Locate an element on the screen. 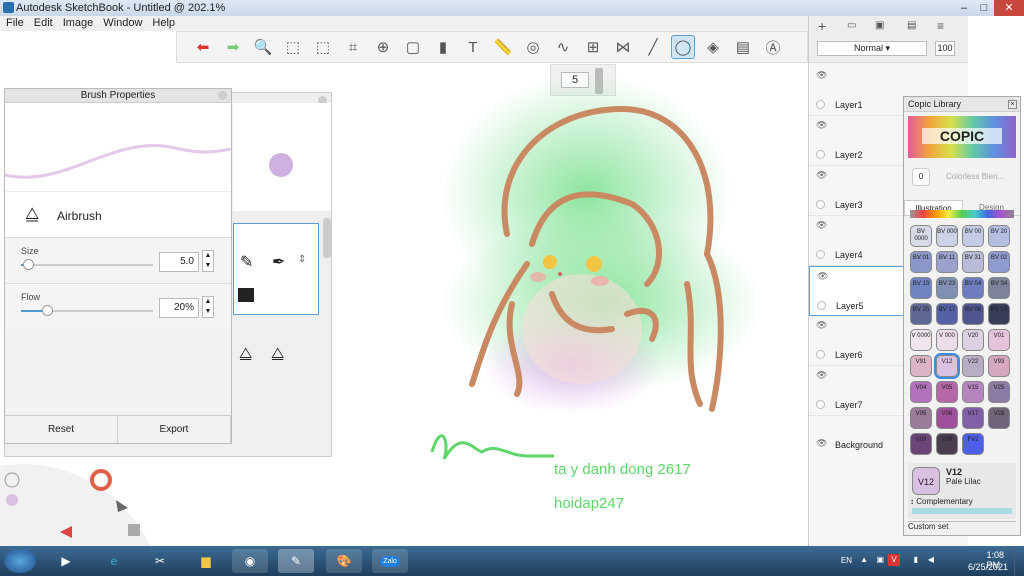 This screenshot has width=1024, height=576. color-swatch: V01 is located at coordinates (999, 340).